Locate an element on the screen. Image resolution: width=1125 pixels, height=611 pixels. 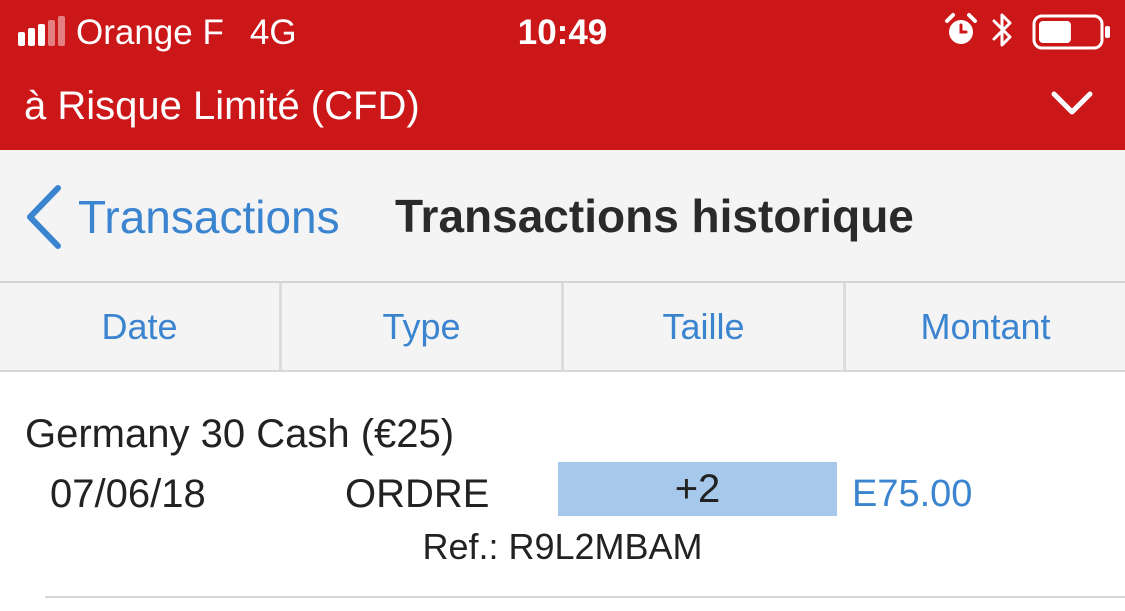
column-header: Date Type Taille Montant is located at coordinates (562, 327).